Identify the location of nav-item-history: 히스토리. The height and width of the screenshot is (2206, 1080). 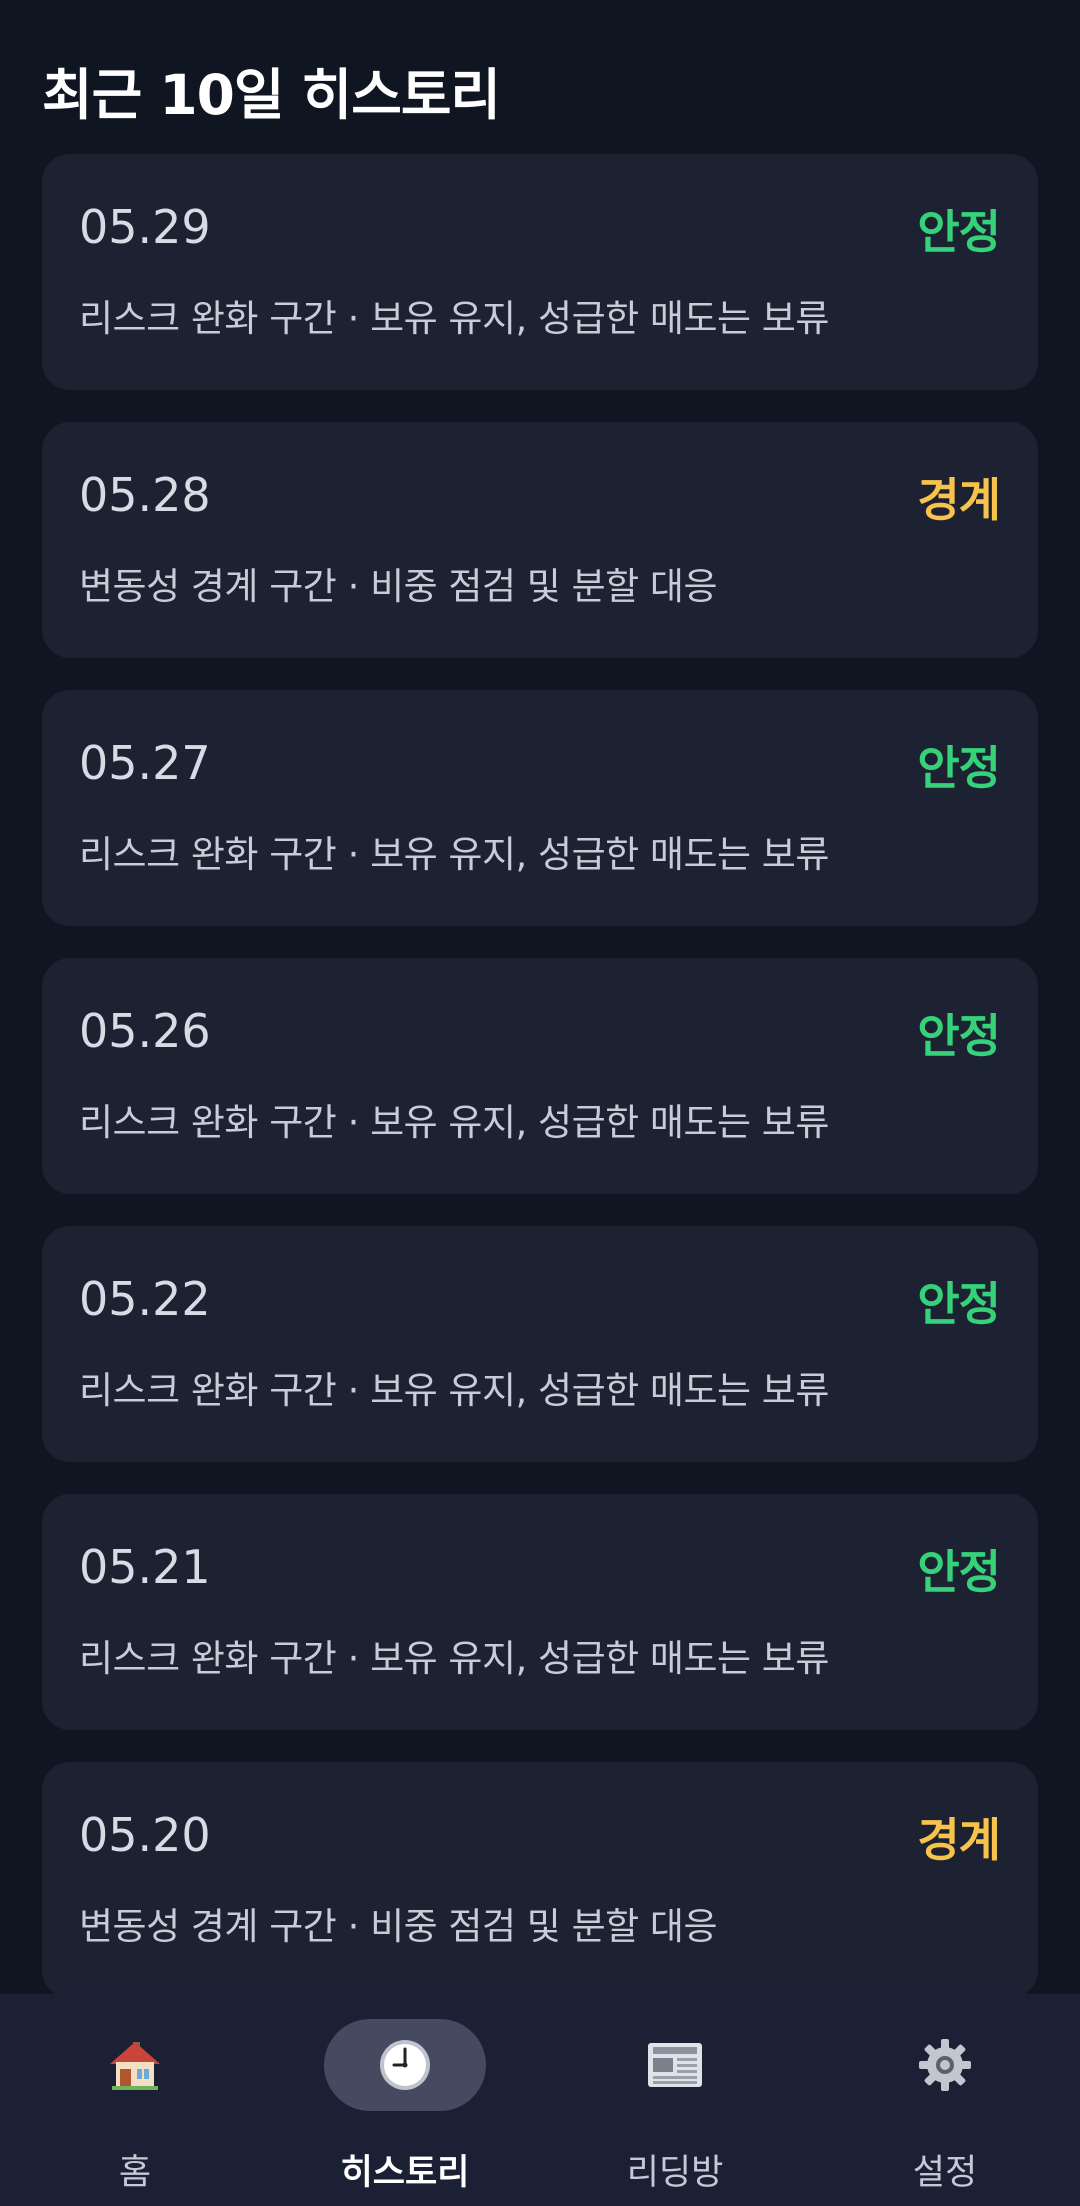
(405, 2100).